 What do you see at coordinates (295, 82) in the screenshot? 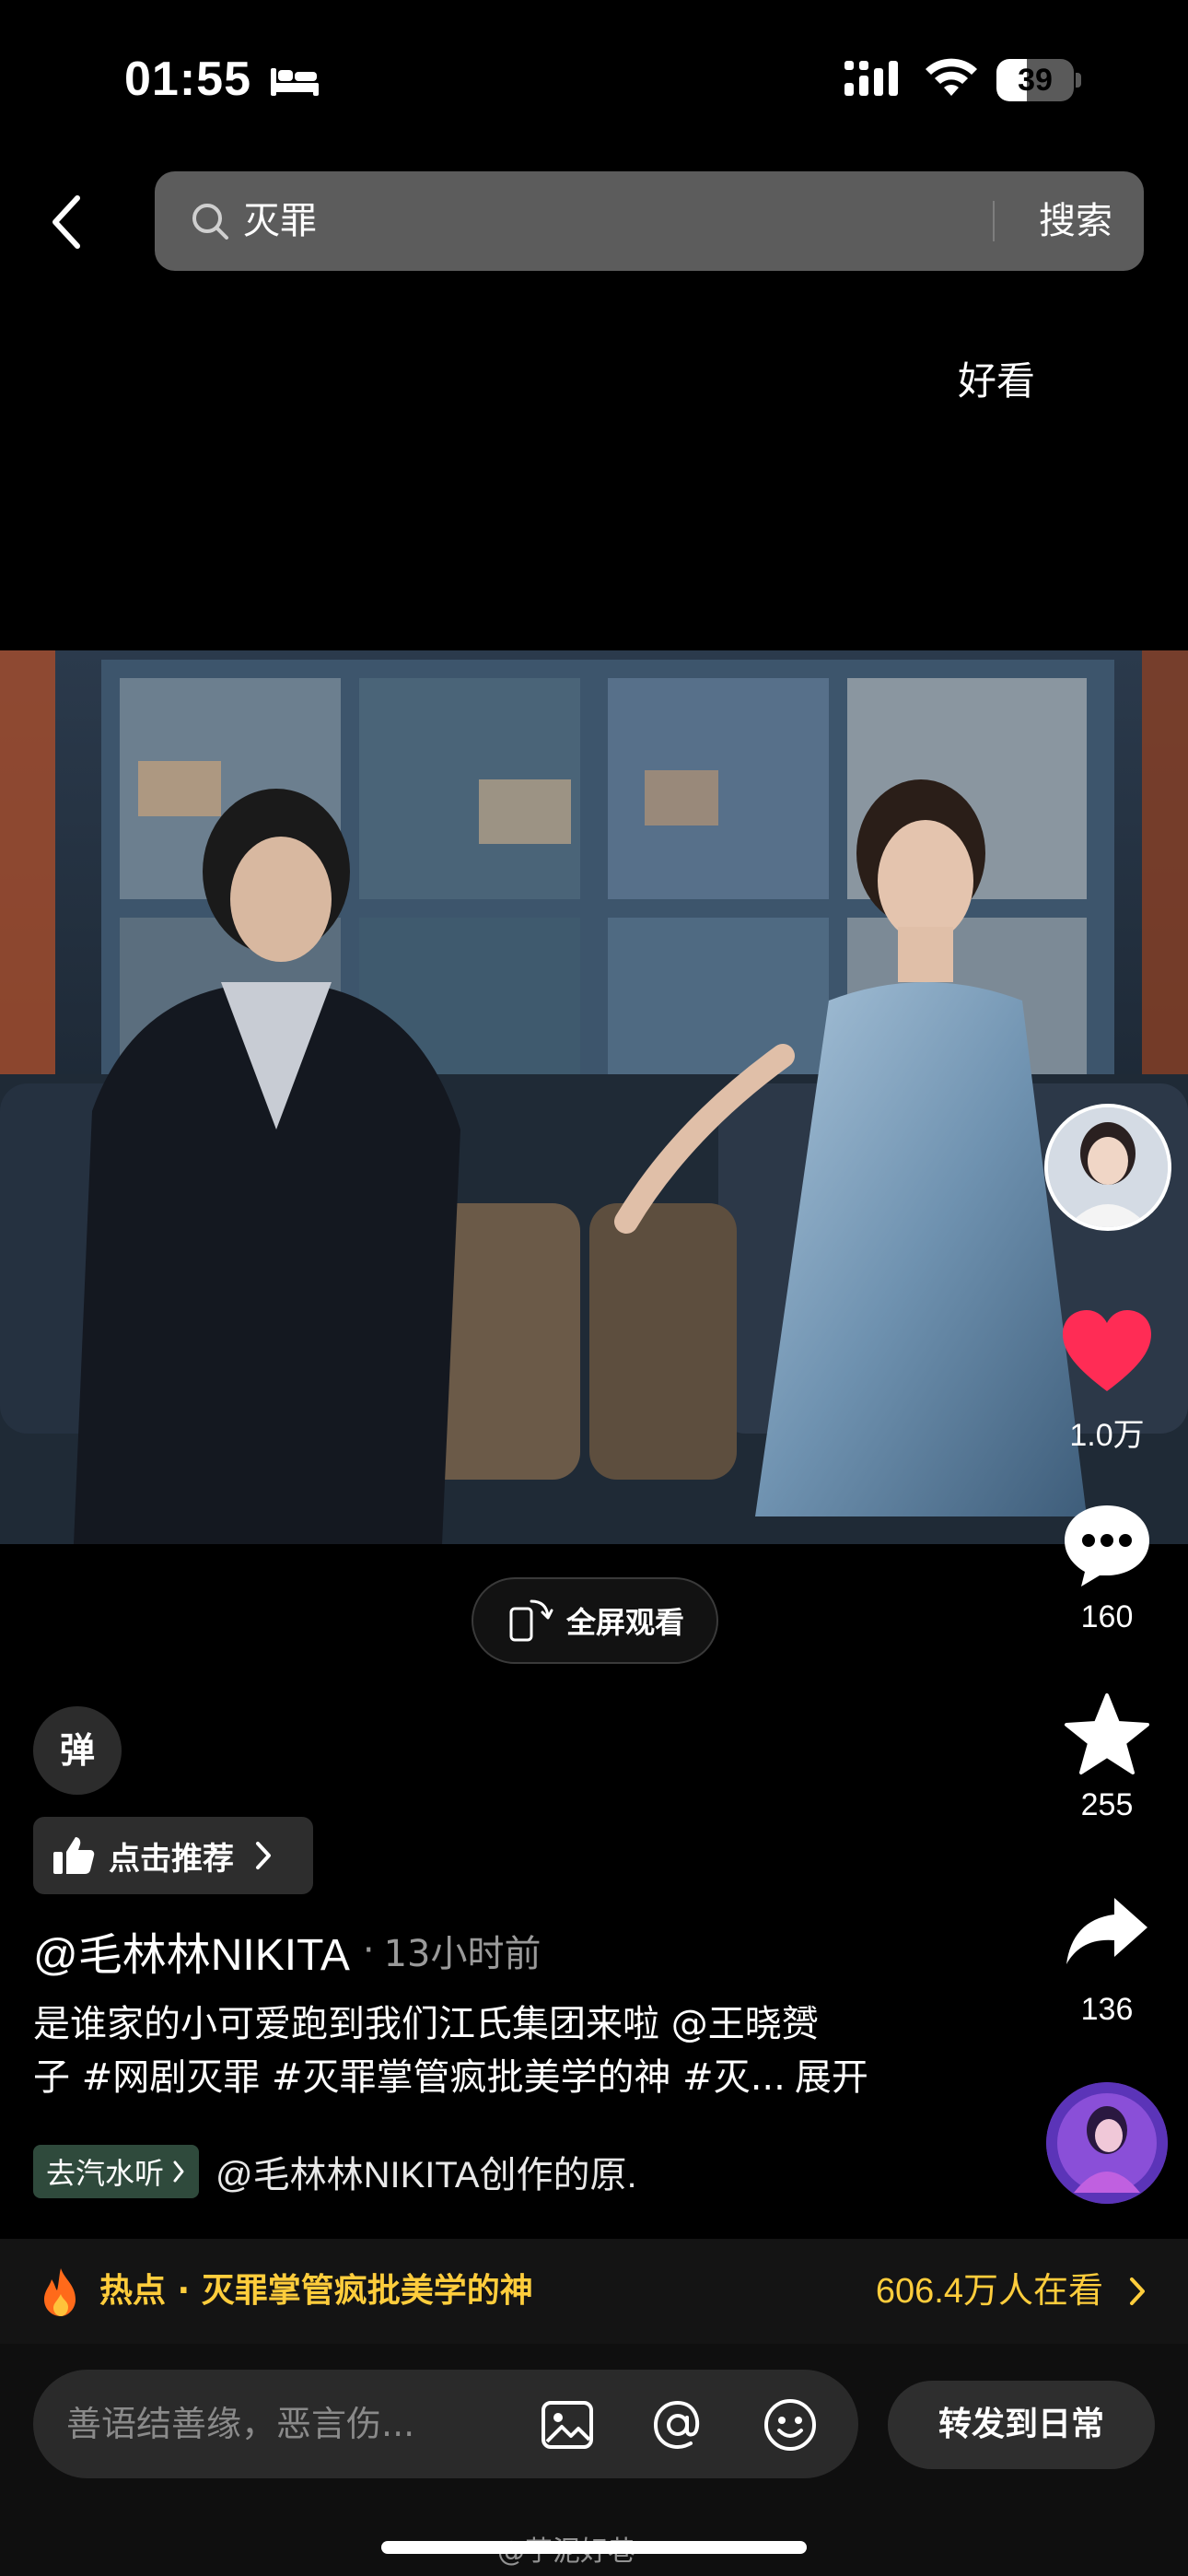
I see `bed-icon` at bounding box center [295, 82].